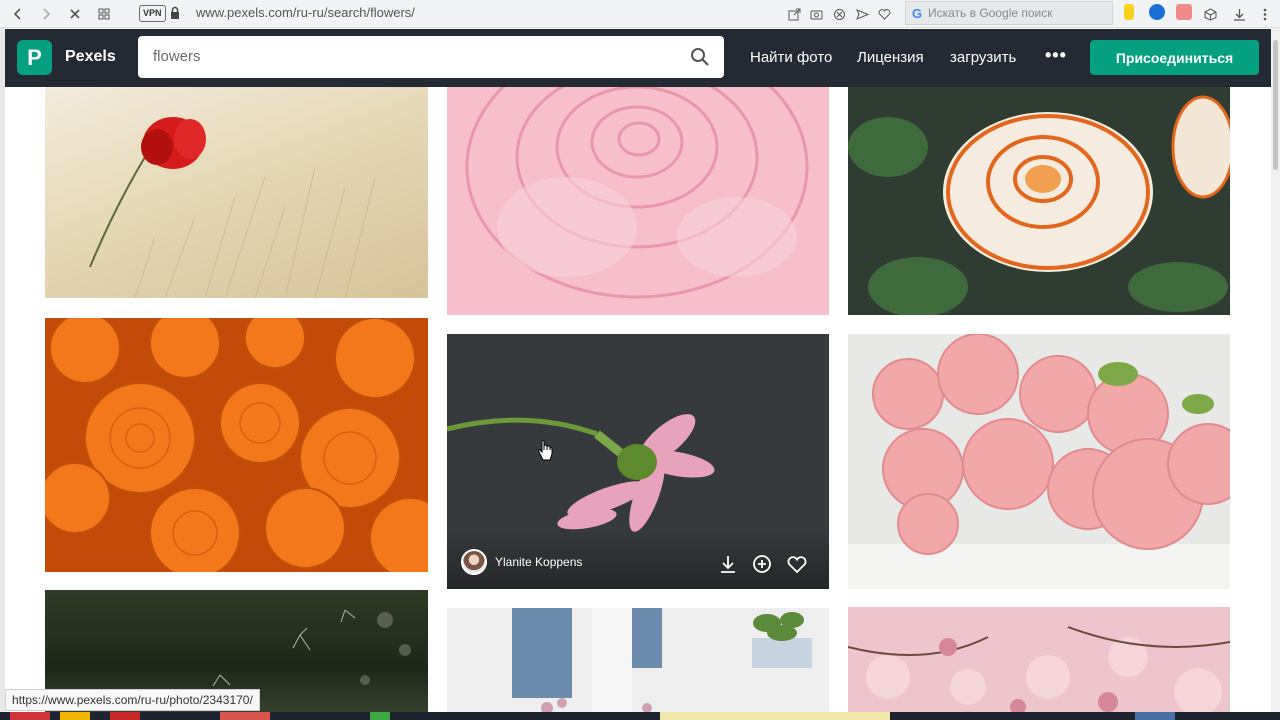 This screenshot has height=720, width=1280. Describe the element at coordinates (990, 13) in the screenshot. I see `google-search-placeholder: Искать в Google поиск` at that location.